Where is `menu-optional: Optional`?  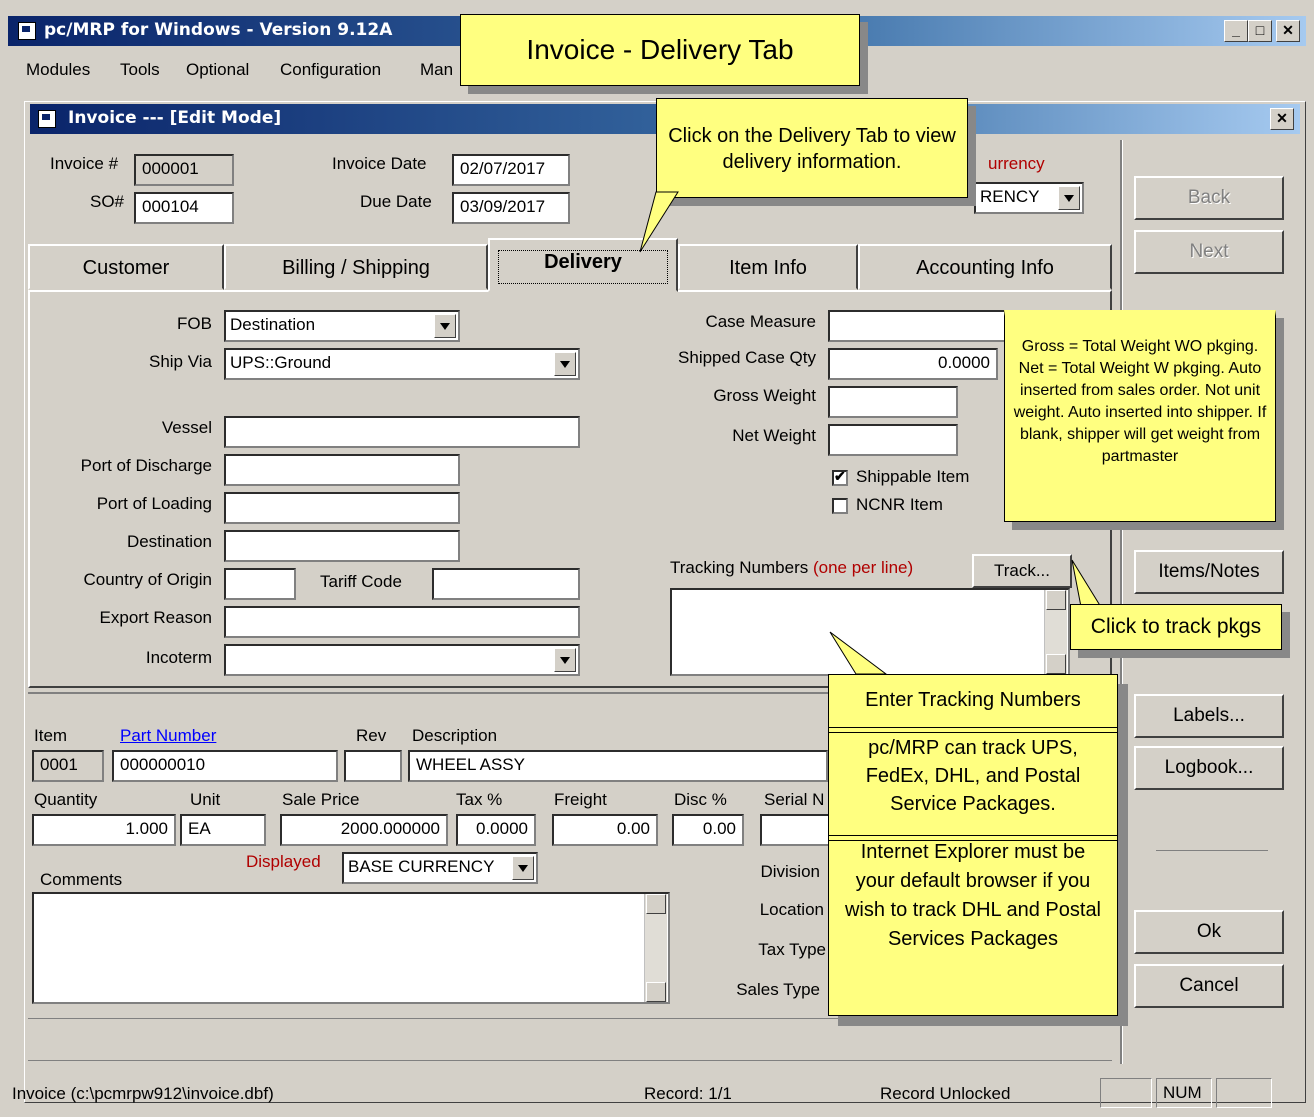
menu-optional: Optional is located at coordinates (217, 70).